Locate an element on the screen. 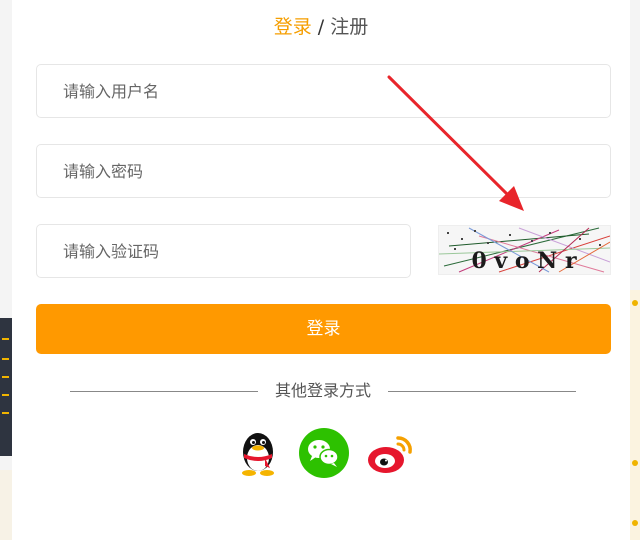 This screenshot has height=540, width=640. background-left-bottom is located at coordinates (6, 505).